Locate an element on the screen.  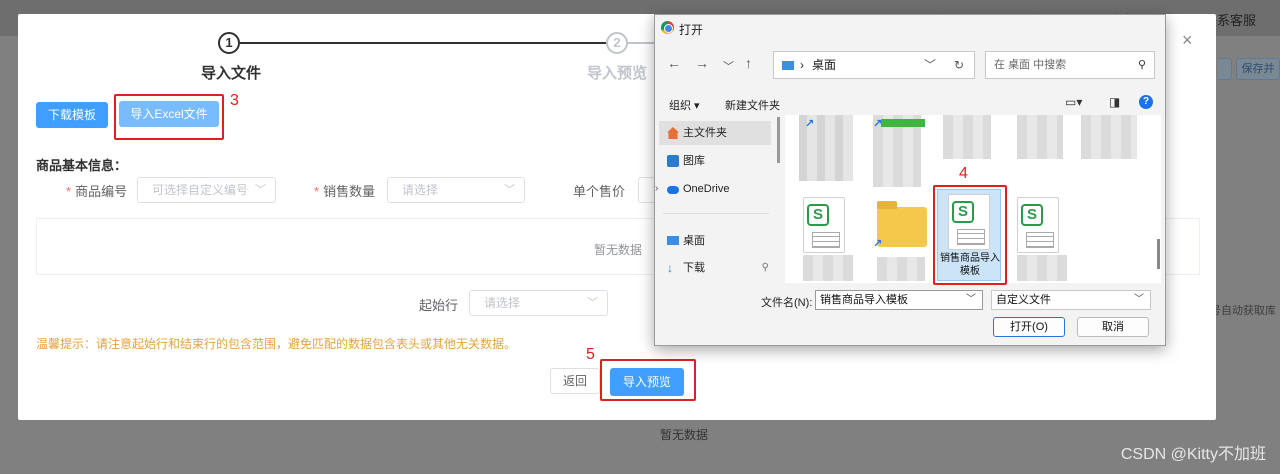
download-template-button: 下载模板 is located at coordinates (72, 115).